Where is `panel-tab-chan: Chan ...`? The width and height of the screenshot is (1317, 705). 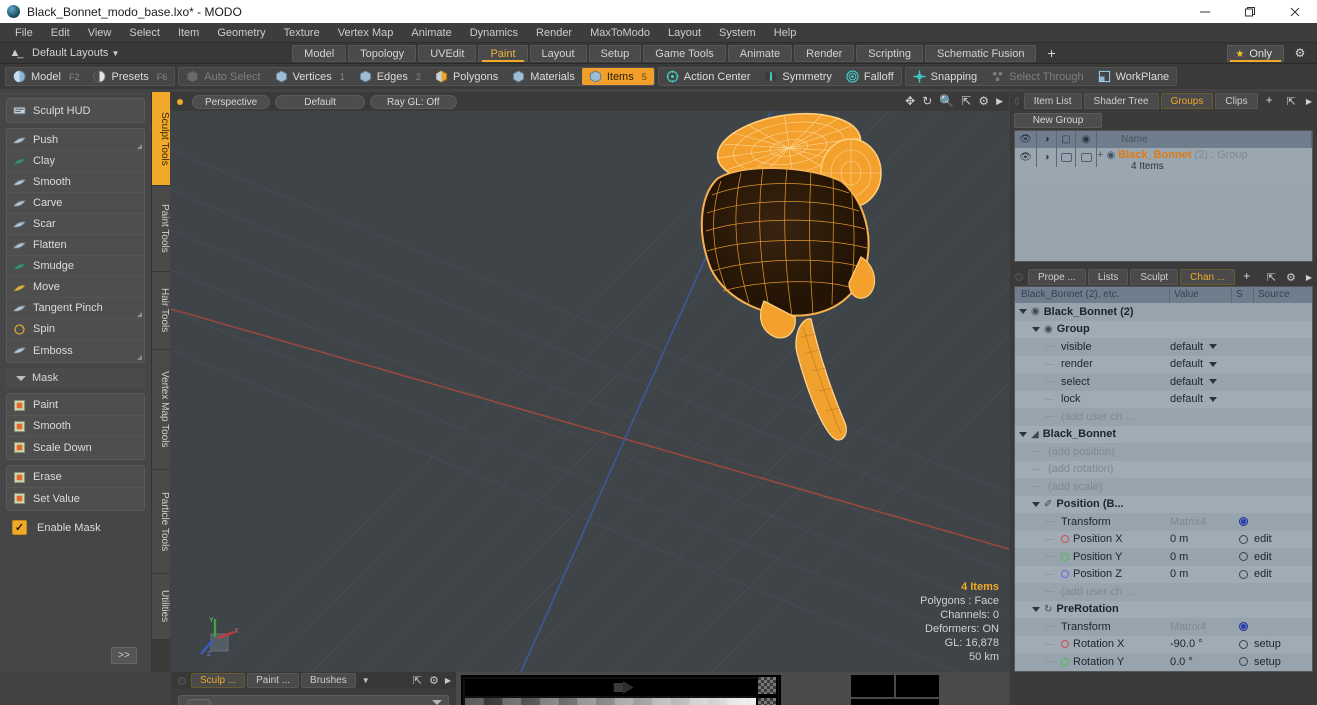 panel-tab-chan: Chan ... is located at coordinates (1208, 277).